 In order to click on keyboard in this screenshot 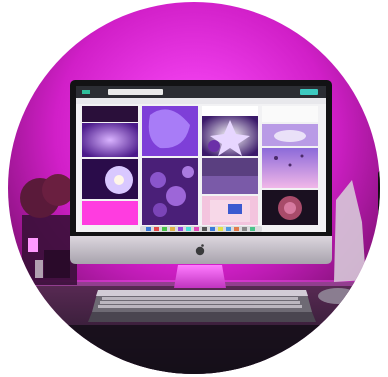, I will do `click(202, 306)`.